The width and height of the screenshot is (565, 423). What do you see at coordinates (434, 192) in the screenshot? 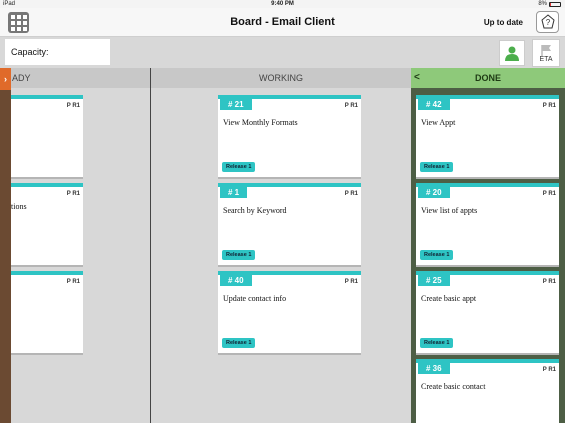
I see `card-number: # 20` at bounding box center [434, 192].